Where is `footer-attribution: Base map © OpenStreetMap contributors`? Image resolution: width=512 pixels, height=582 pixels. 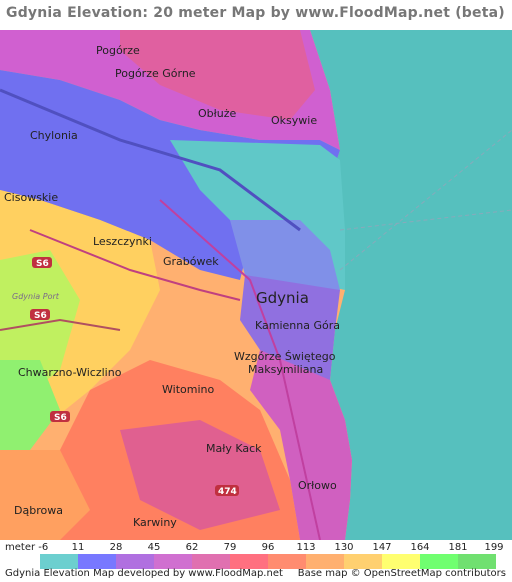
footer-attribution: Base map © OpenStreetMap contributors is located at coordinates (401, 573).